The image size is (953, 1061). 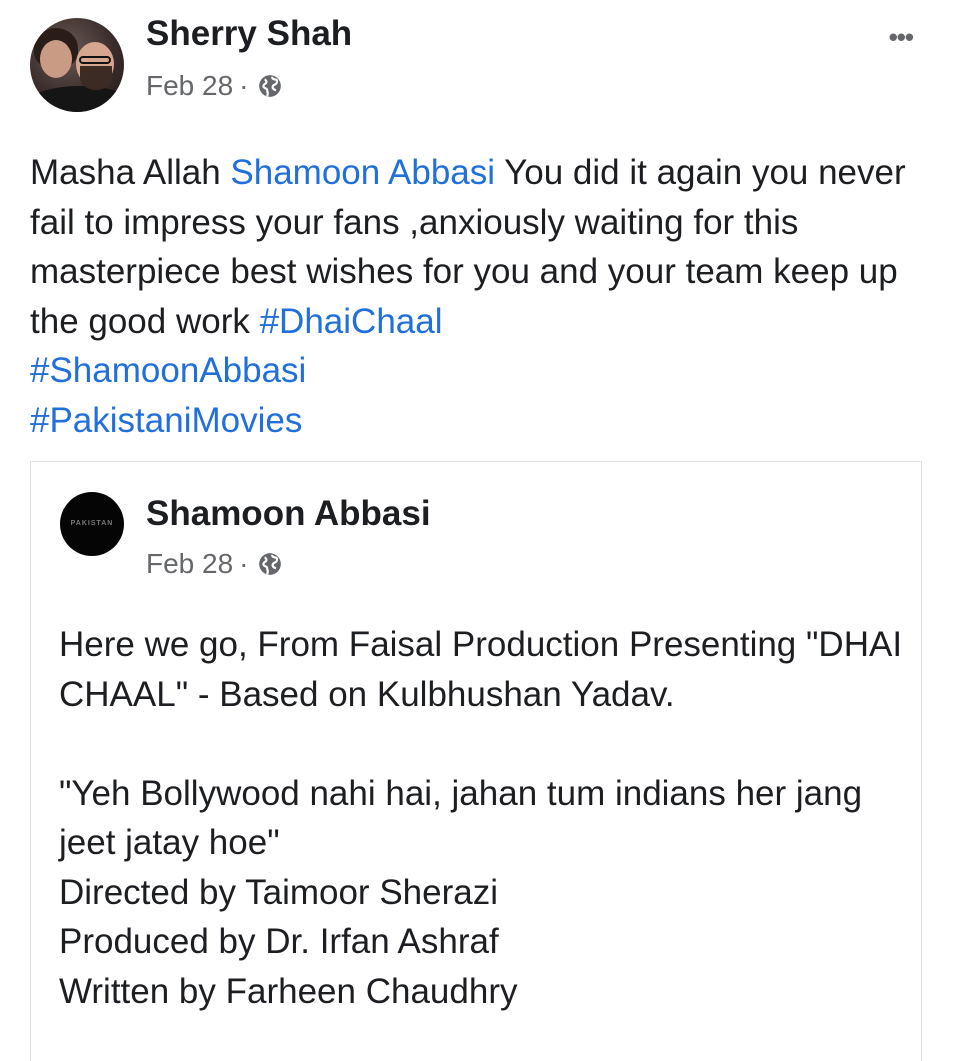 What do you see at coordinates (130, 172) in the screenshot?
I see `post-text-prefix: Masha Allah` at bounding box center [130, 172].